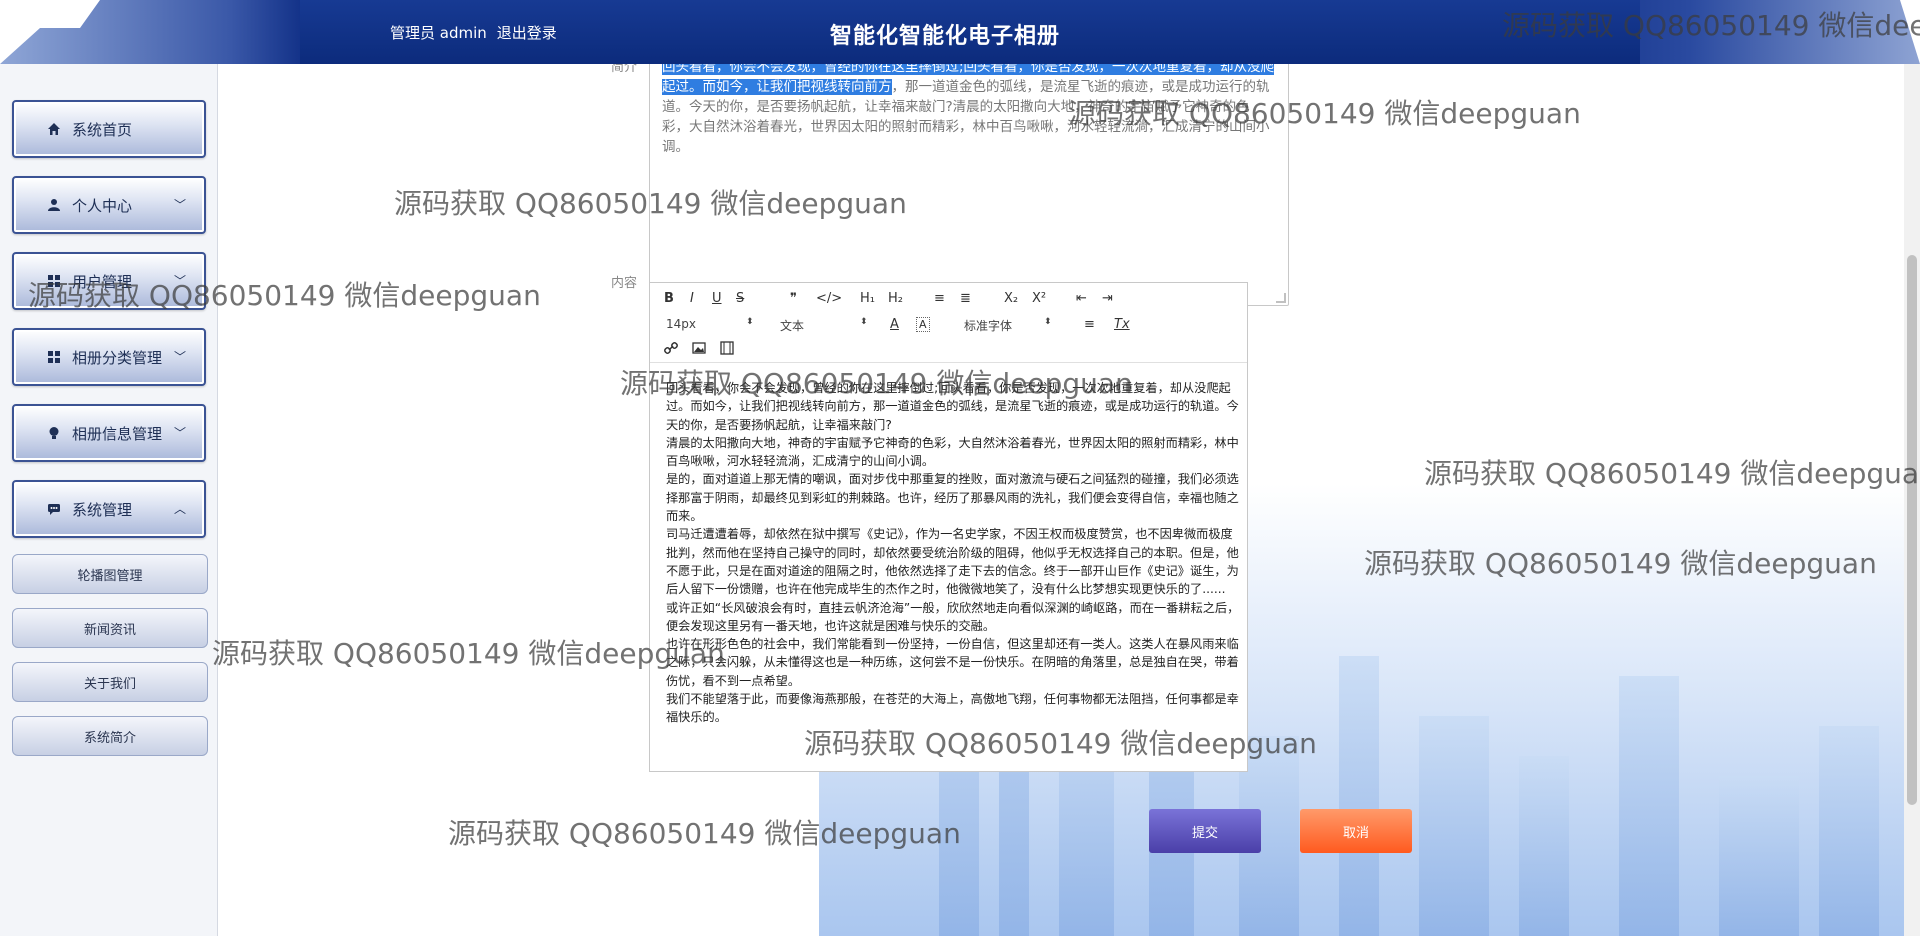  What do you see at coordinates (711, 324) in the screenshot?
I see `font-size-select: 14px ⬍` at bounding box center [711, 324].